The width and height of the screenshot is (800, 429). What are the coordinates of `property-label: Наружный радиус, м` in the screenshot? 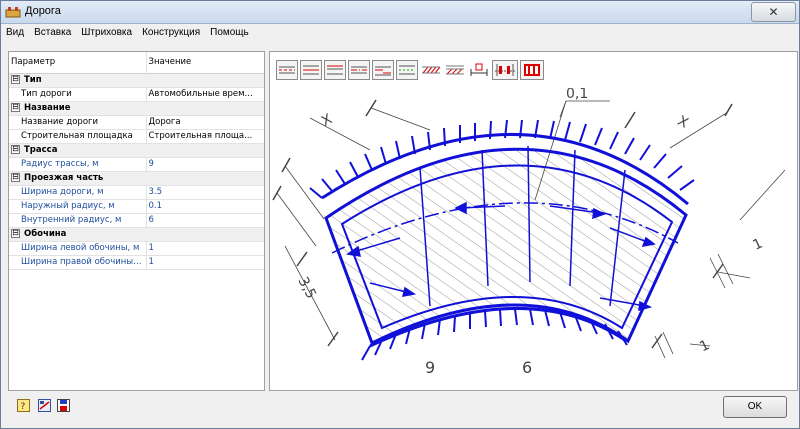 It's located at (78, 206).